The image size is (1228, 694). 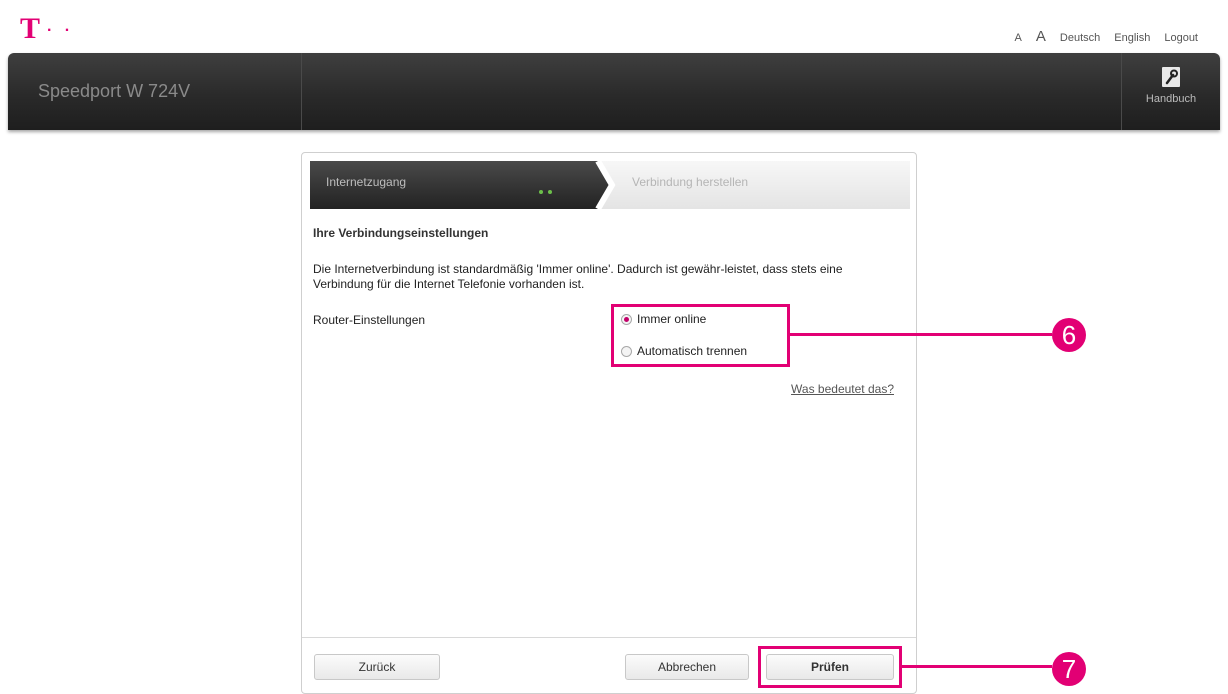 What do you see at coordinates (614, 91) in the screenshot?
I see `header-bar: Speedport W 724V Handbuch` at bounding box center [614, 91].